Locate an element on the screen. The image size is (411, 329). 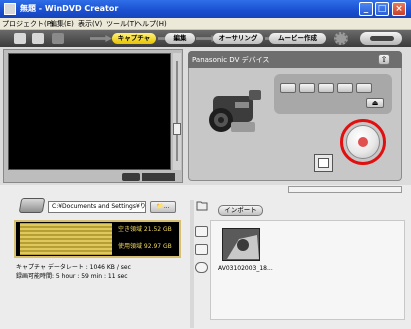
menu-tools: ツール(T) is located at coordinates (121, 24).